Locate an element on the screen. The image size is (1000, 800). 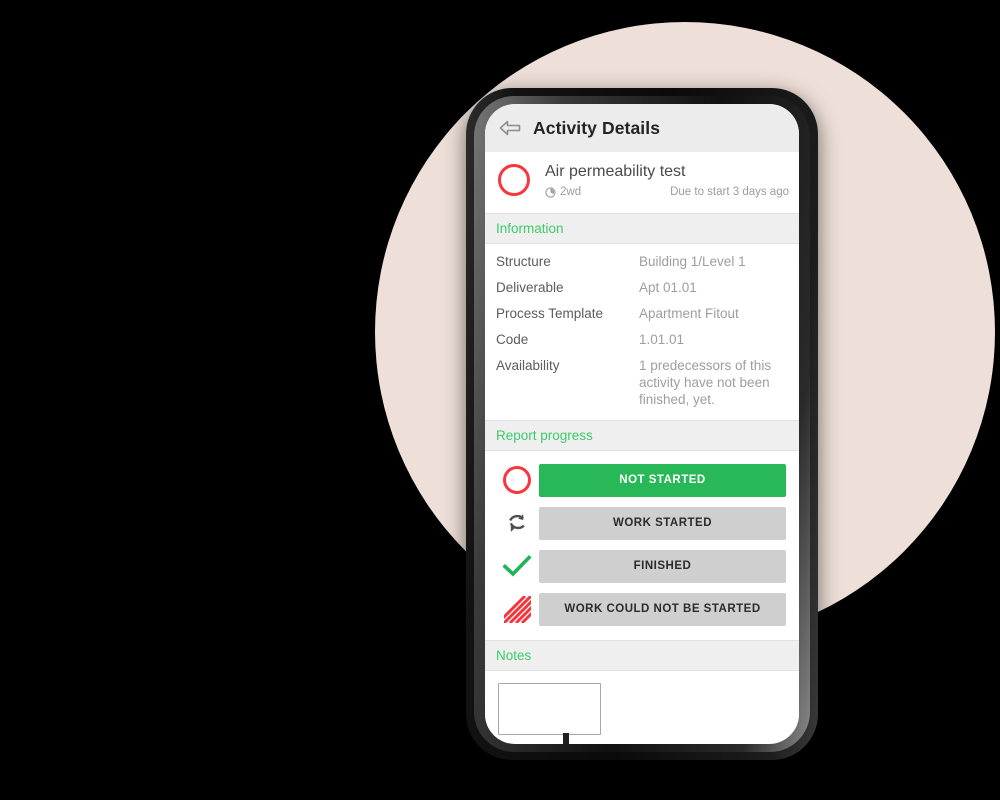
info-label: Code is located at coordinates (512, 339).